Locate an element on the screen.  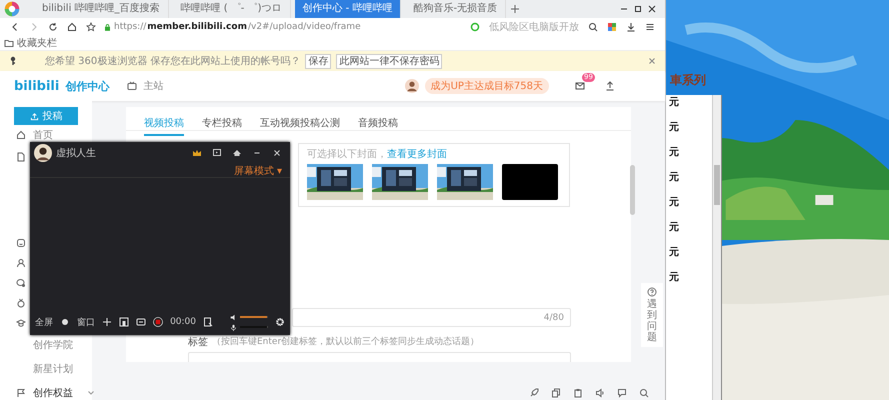
save-password-message: 您希望 360极速浏览器 保存您在此网站上使用的帐号吗？ is located at coordinates (172, 61).